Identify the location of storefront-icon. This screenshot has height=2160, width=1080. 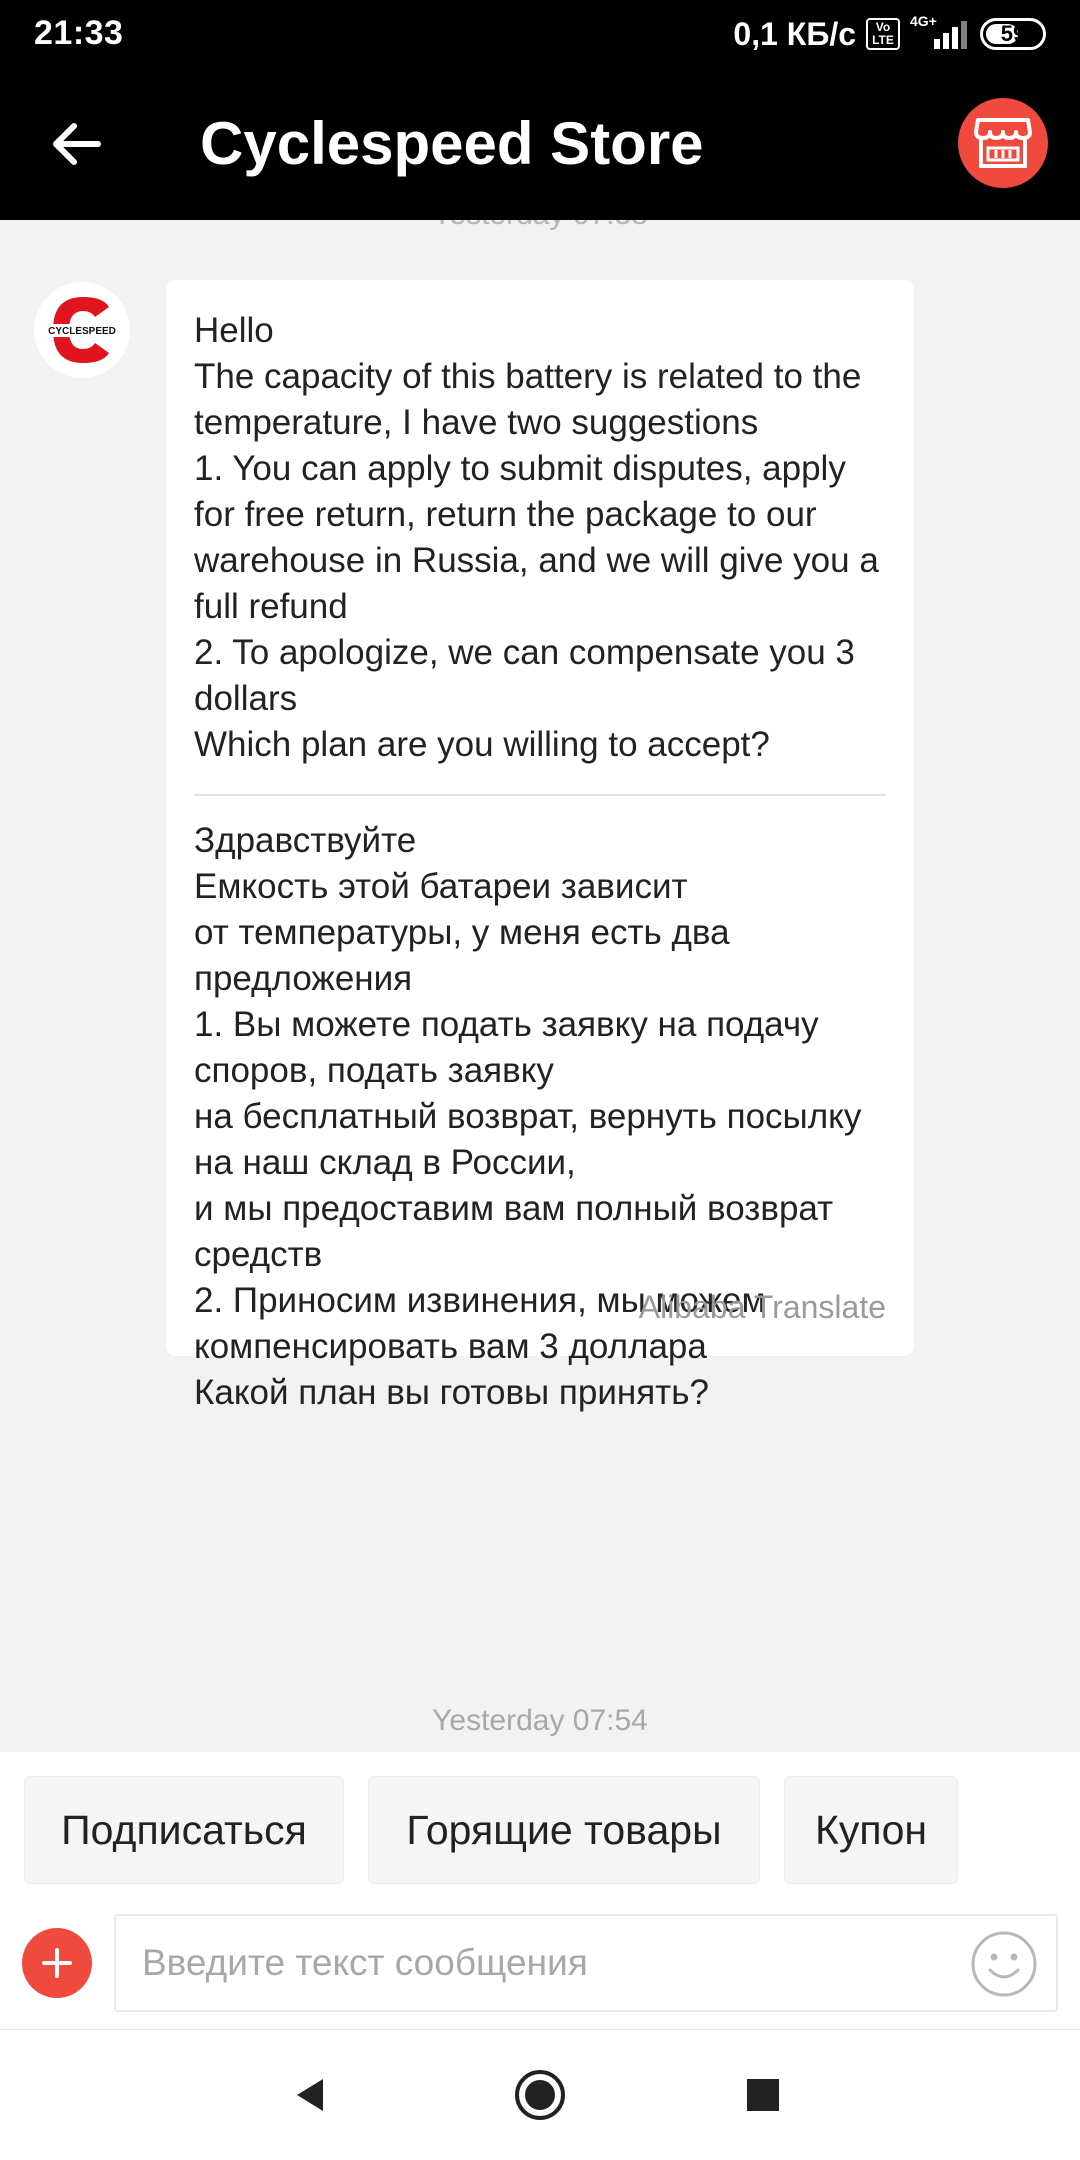
(1003, 143).